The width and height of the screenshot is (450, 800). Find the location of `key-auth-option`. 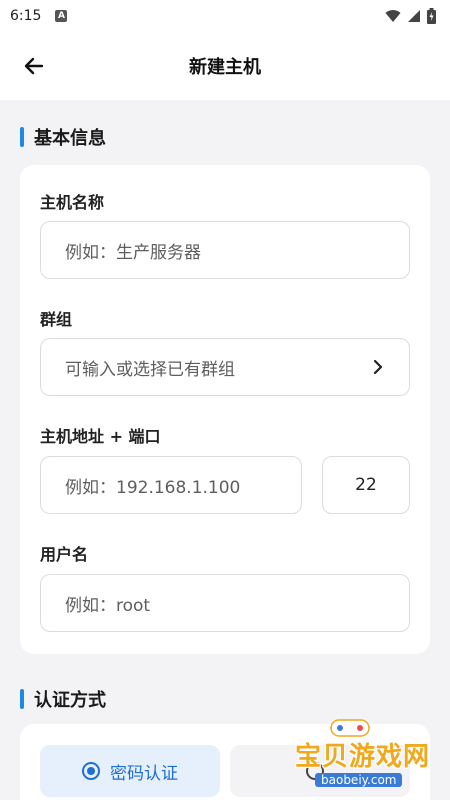

key-auth-option is located at coordinates (320, 771).